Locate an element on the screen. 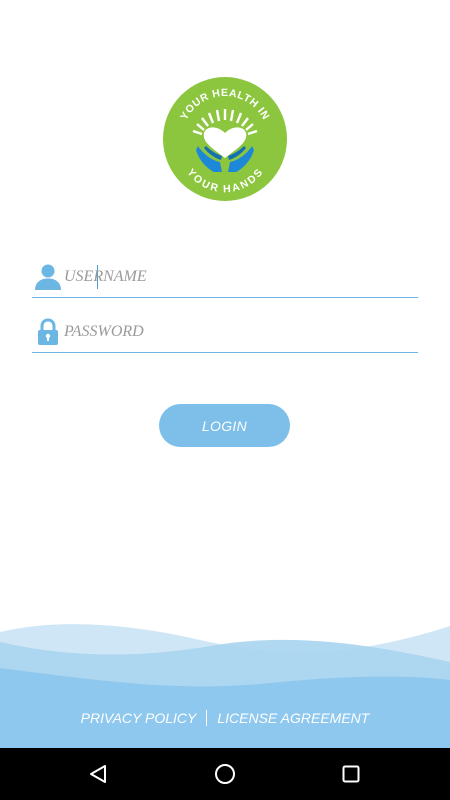  username-field-row is located at coordinates (225, 278).